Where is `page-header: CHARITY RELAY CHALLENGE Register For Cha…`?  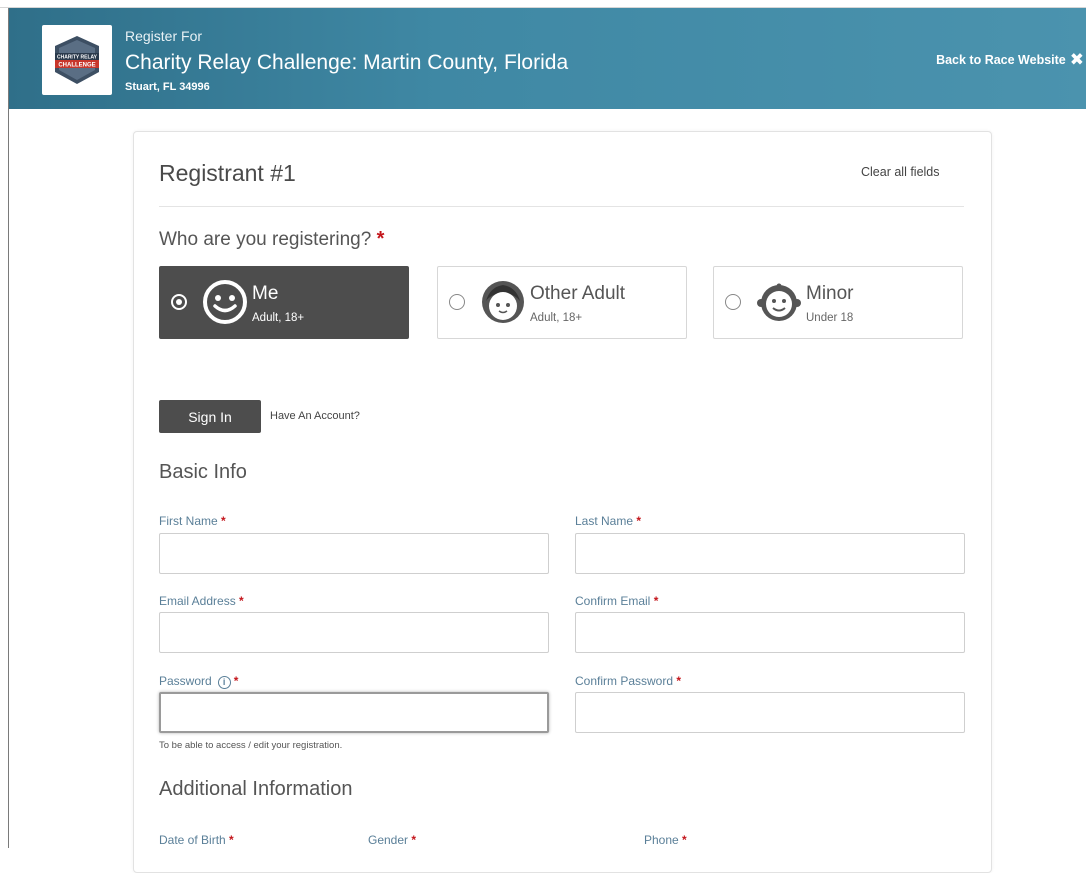
page-header: CHARITY RELAY CHALLENGE Register For Cha… is located at coordinates (547, 58).